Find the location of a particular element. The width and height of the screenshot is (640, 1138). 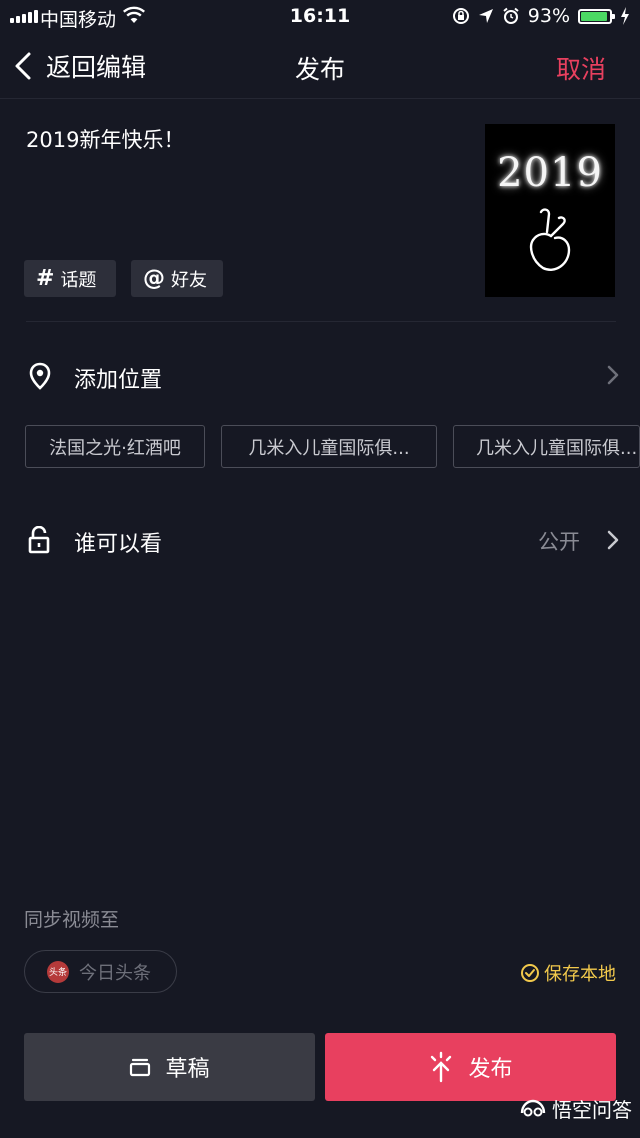

location-arrow-icon is located at coordinates (485, 16).